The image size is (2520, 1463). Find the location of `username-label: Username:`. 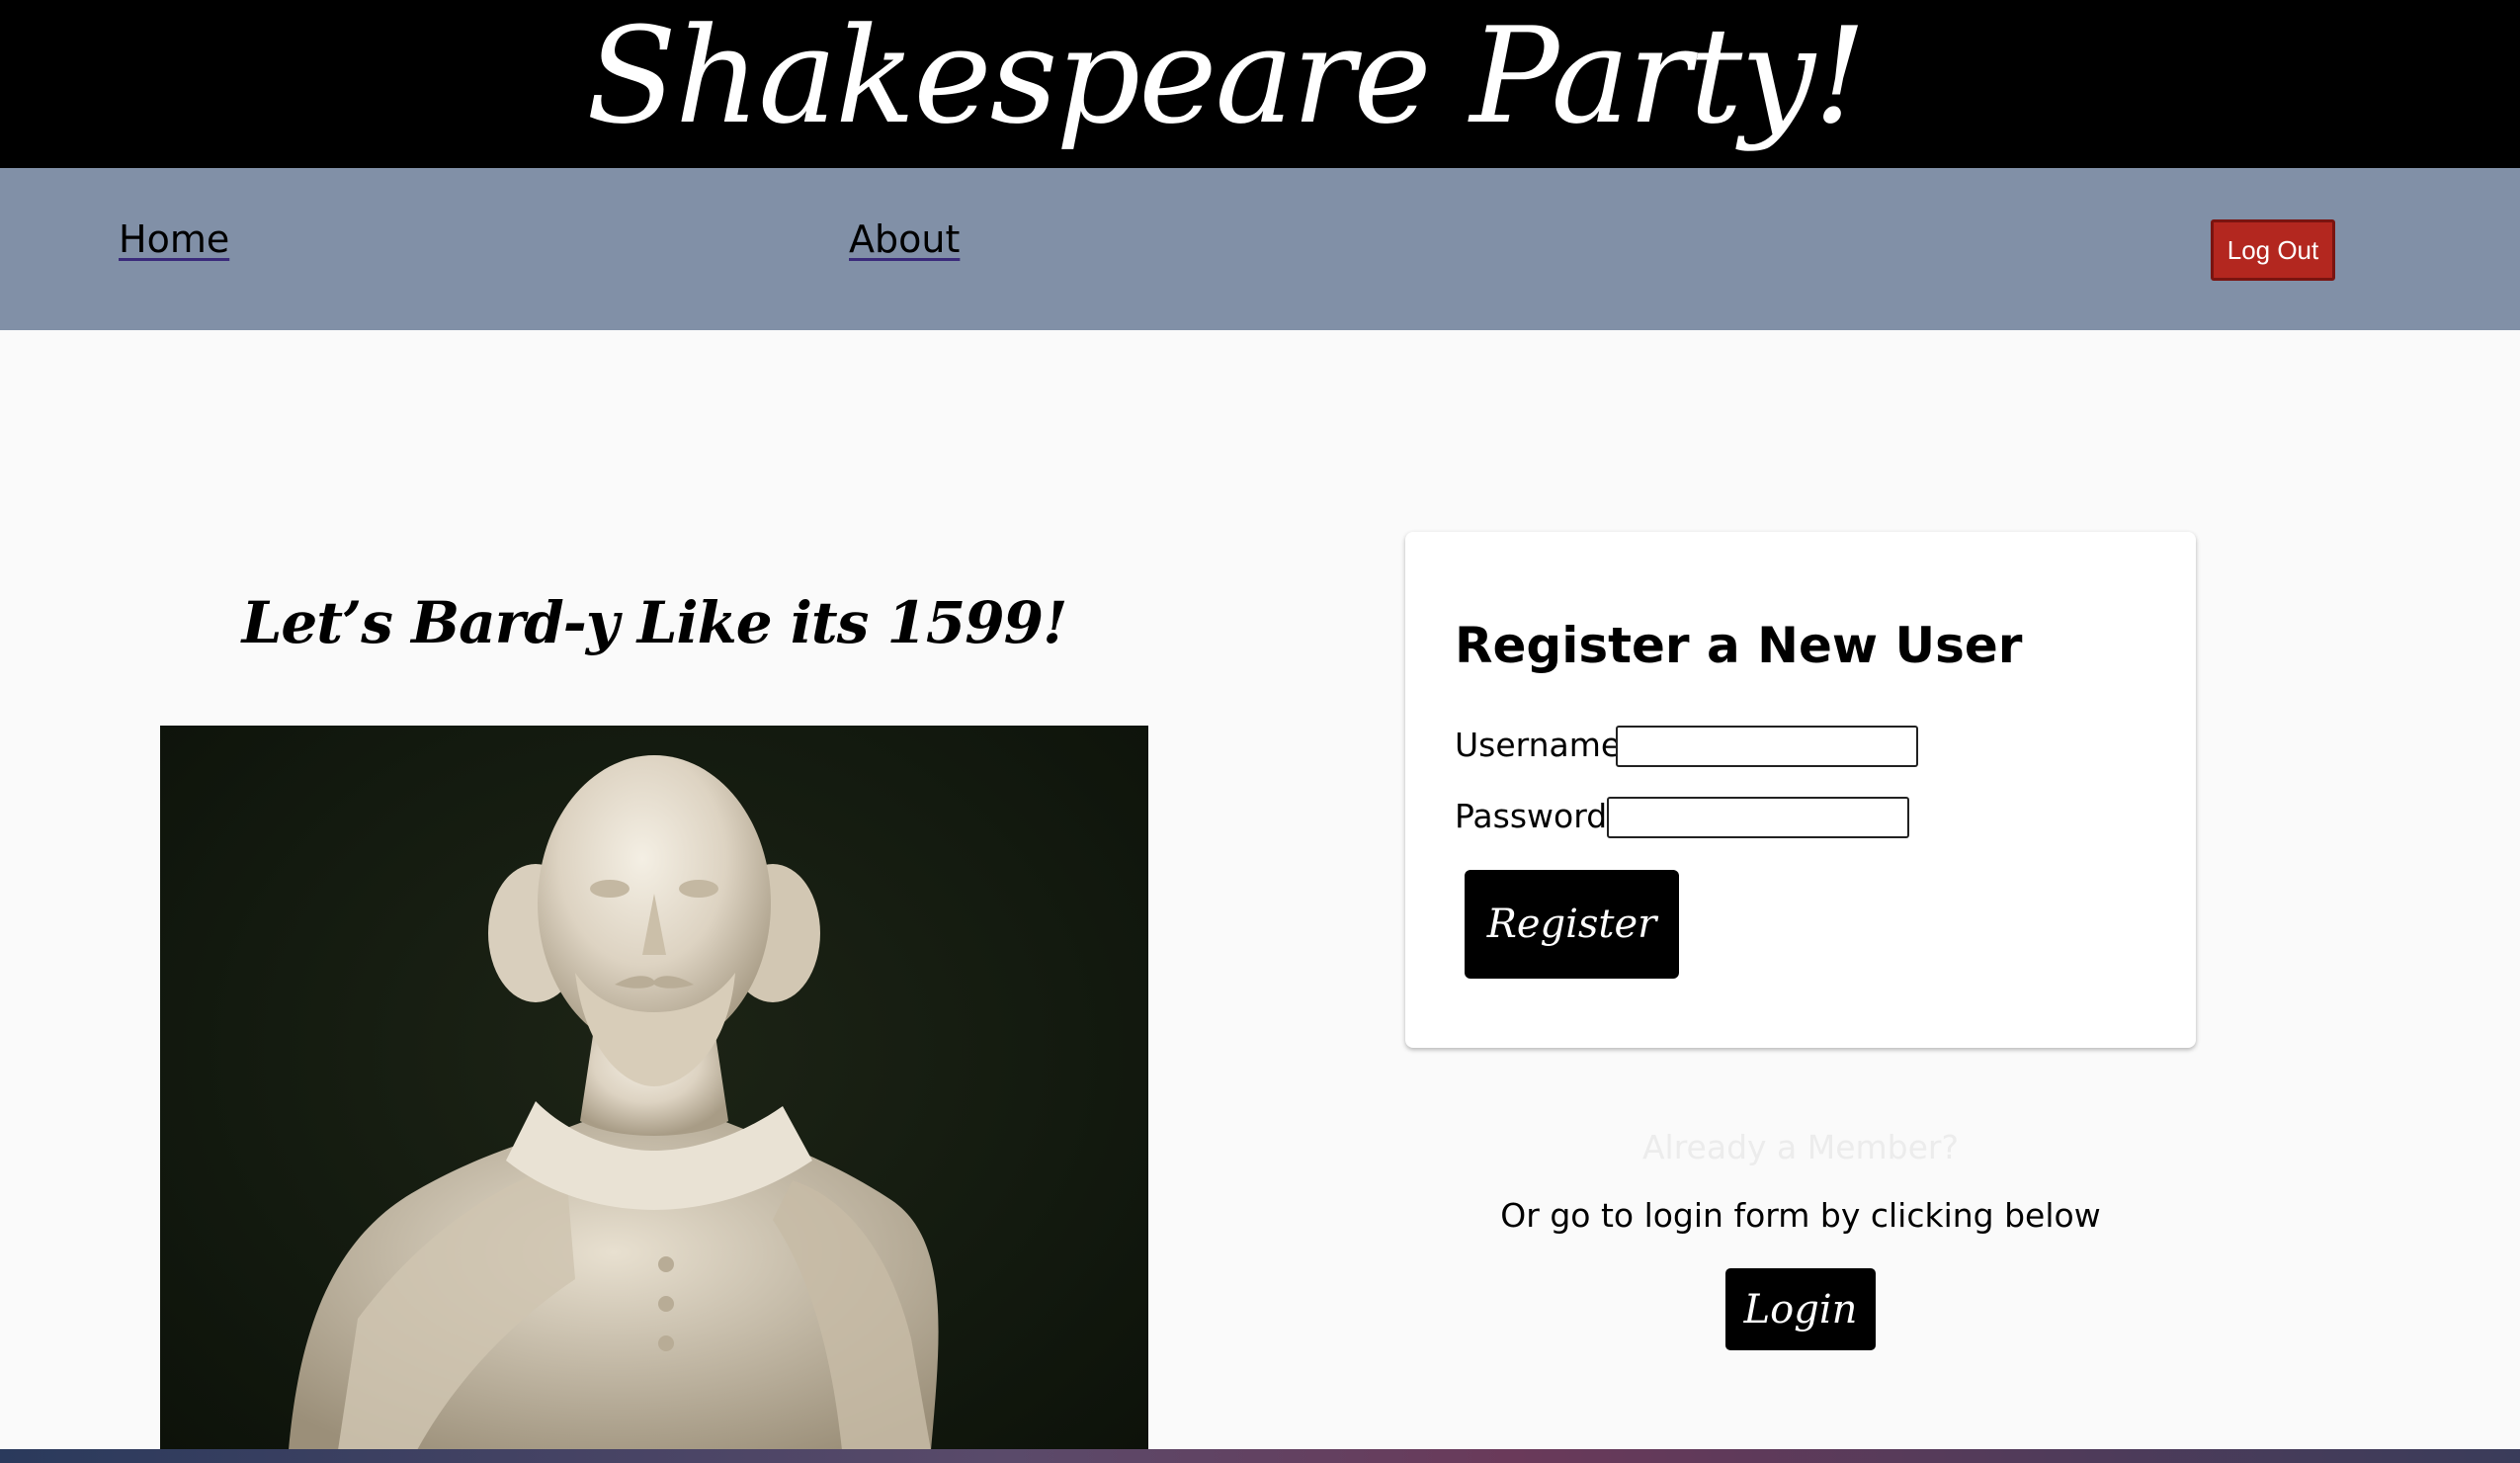

username-label: Username: is located at coordinates (1544, 745).